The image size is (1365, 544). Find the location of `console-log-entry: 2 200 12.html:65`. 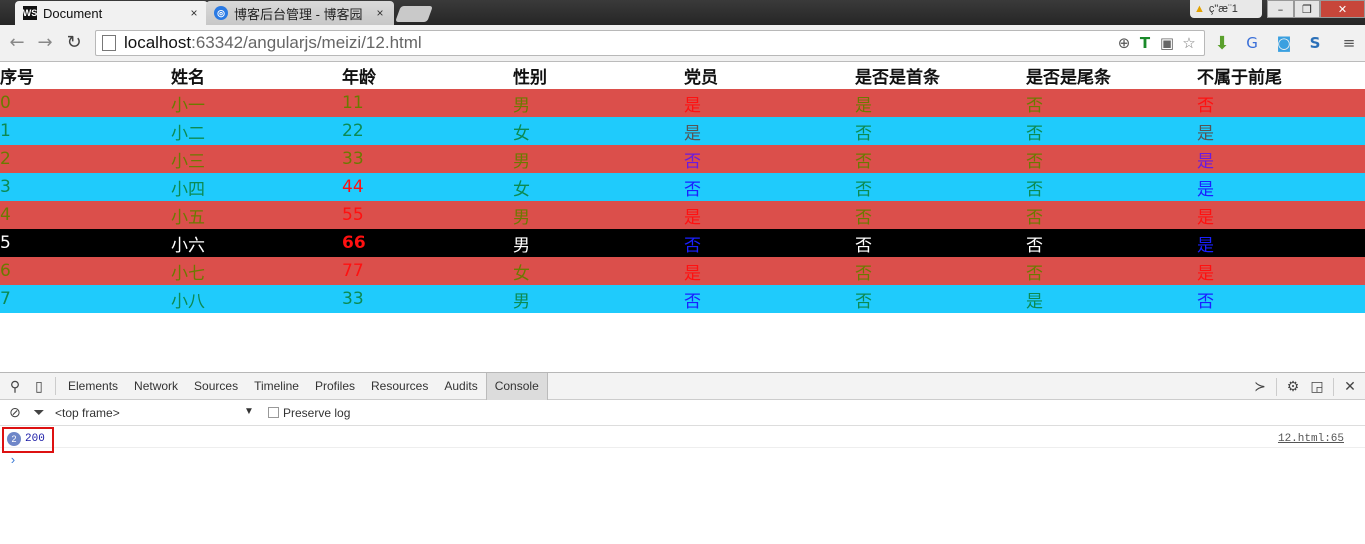

console-log-entry: 2 200 12.html:65 is located at coordinates (682, 439).